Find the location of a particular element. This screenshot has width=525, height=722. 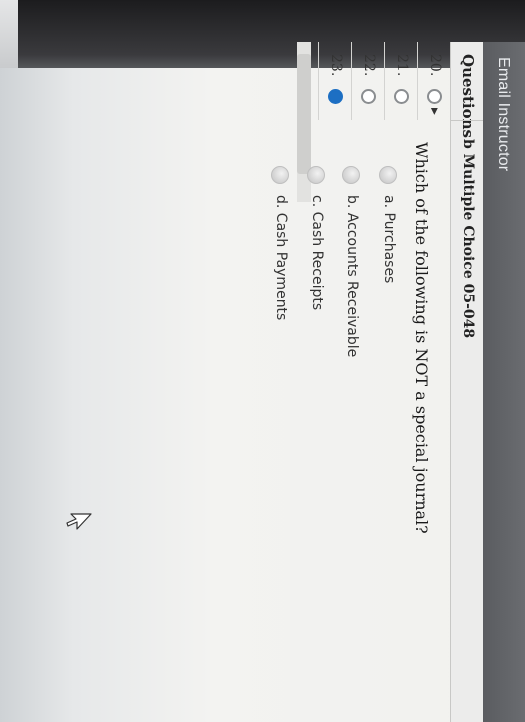

status-circle-answered-icon is located at coordinates (335, 96).